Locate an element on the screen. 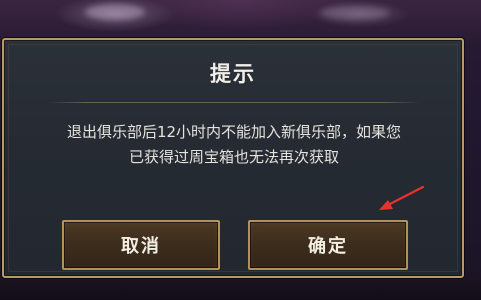 The image size is (481, 300). dialog-message: 退出俱乐部后12小时内不能加入新俱乐部，如果您 已获得过周宝箱也无法再次获取 is located at coordinates (234, 145).